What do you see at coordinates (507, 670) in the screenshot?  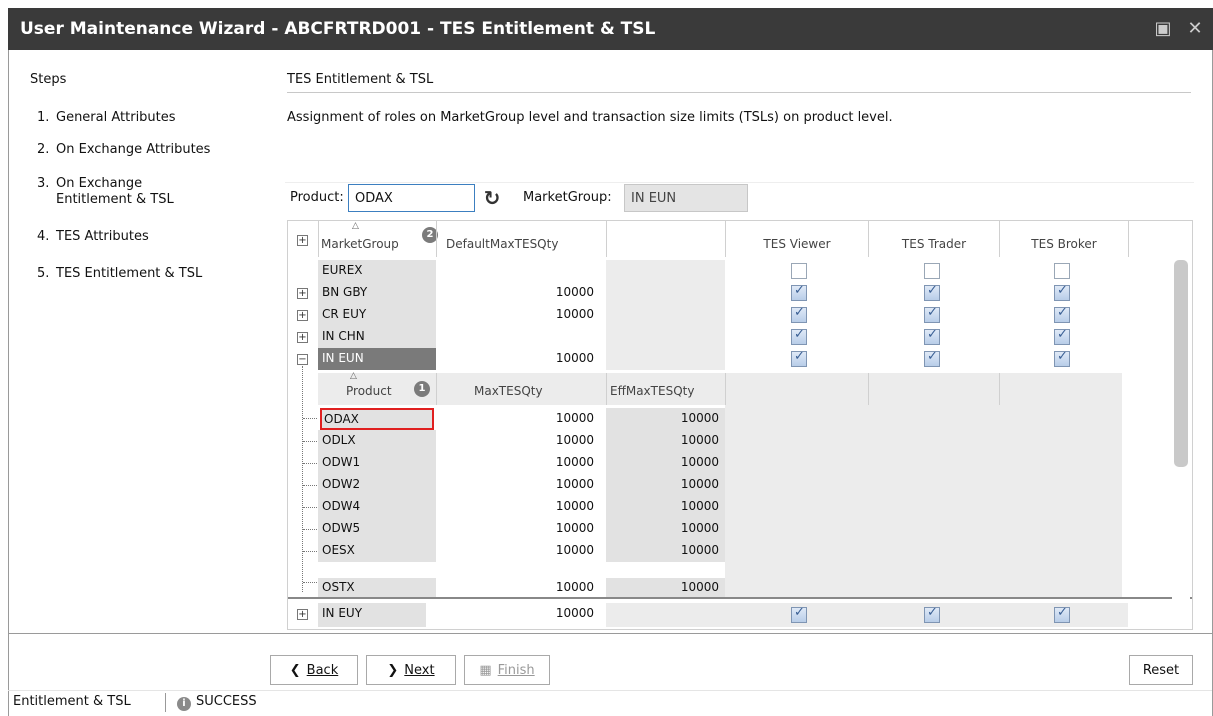 I see `finish-button: ▦ Finish` at bounding box center [507, 670].